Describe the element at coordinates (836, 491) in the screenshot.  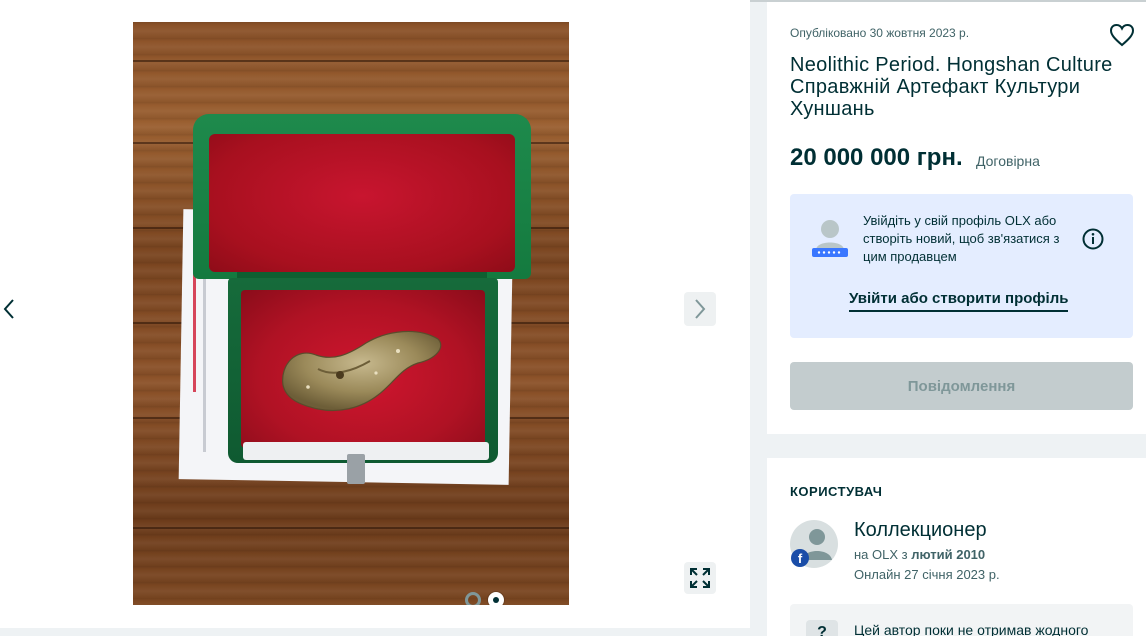
I see `seller-heading: КОРИСТУВАЧ` at that location.